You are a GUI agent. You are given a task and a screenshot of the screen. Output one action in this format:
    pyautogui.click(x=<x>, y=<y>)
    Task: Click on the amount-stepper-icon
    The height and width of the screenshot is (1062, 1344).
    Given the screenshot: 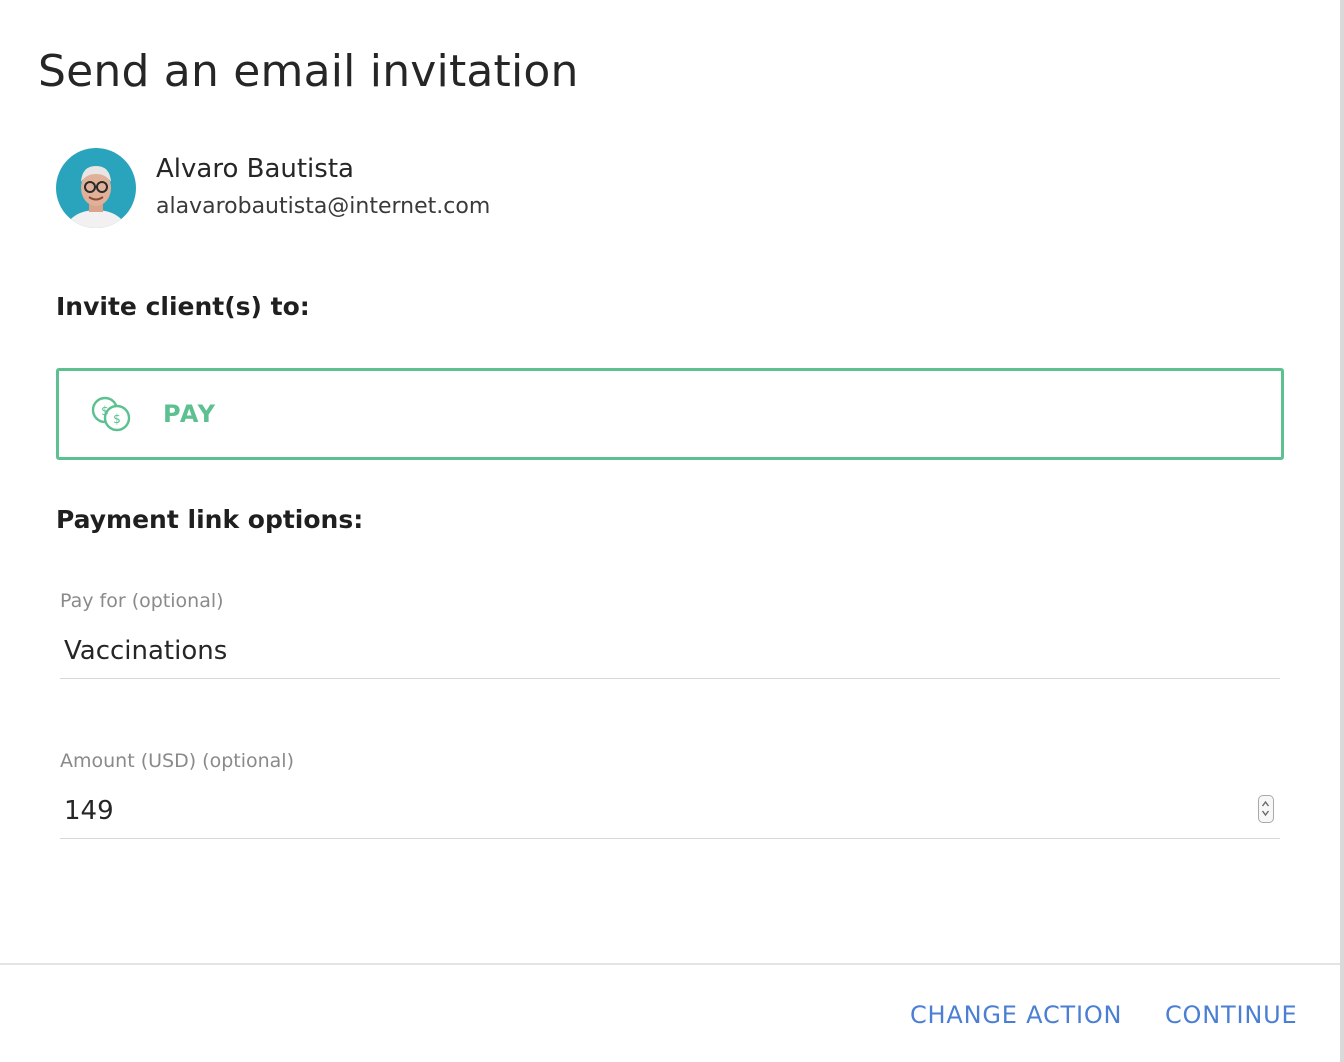 What is the action you would take?
    pyautogui.click(x=1266, y=809)
    